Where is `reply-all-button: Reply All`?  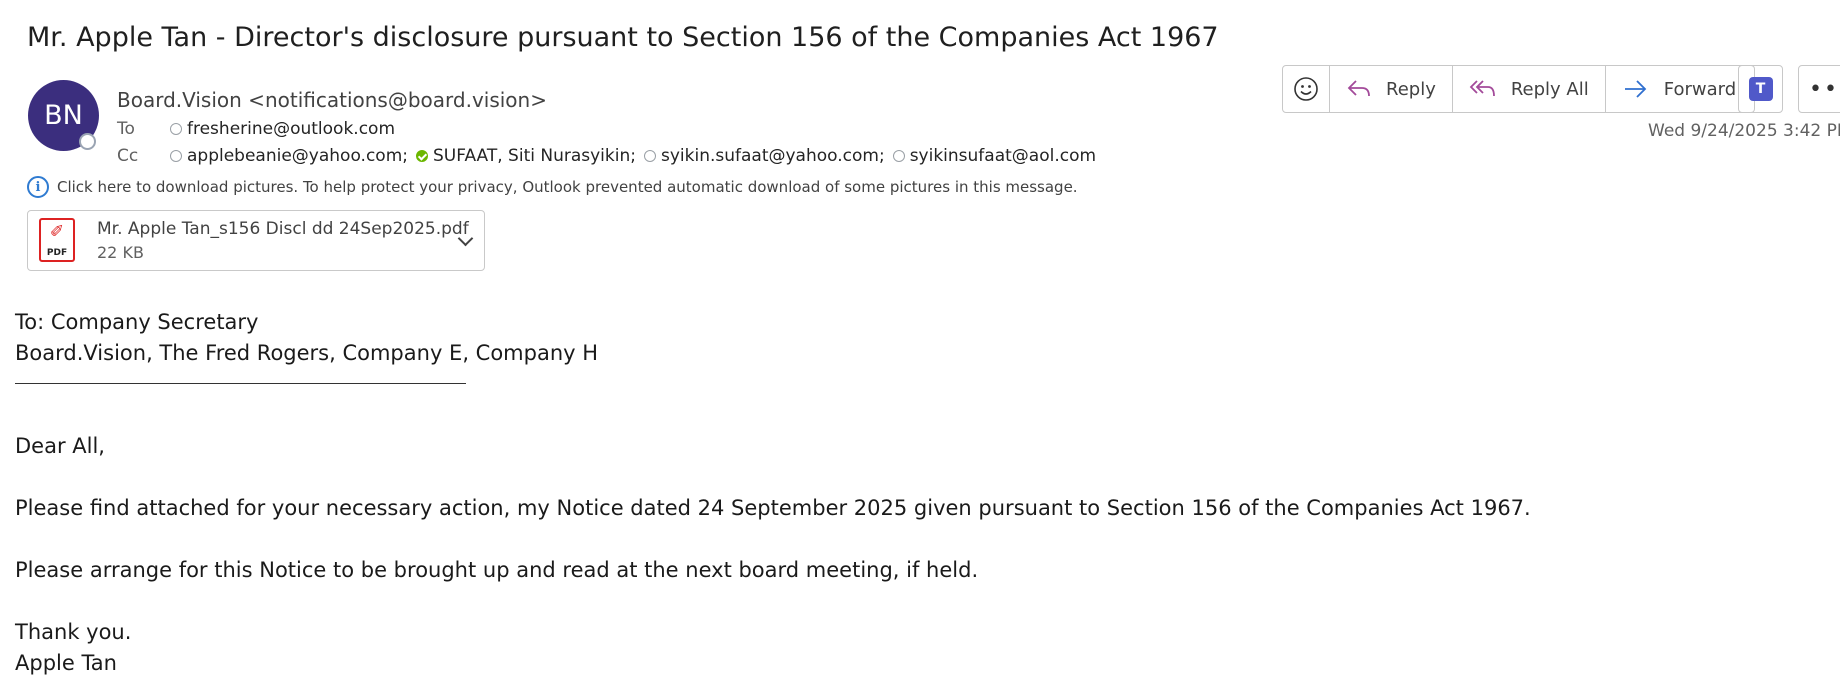
reply-all-button: Reply All is located at coordinates (1529, 89).